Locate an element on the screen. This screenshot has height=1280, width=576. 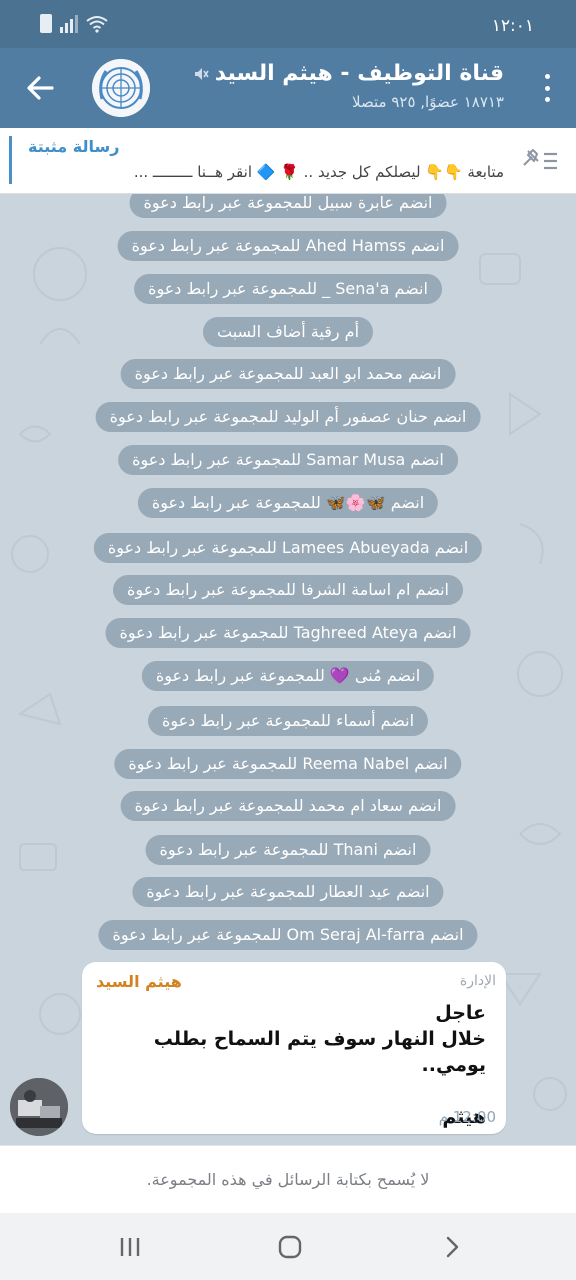
home-icon is located at coordinates (290, 1247).